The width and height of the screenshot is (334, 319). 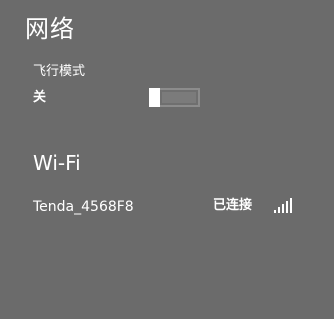 What do you see at coordinates (59, 71) in the screenshot?
I see `airplane-mode-label: 飞行模式` at bounding box center [59, 71].